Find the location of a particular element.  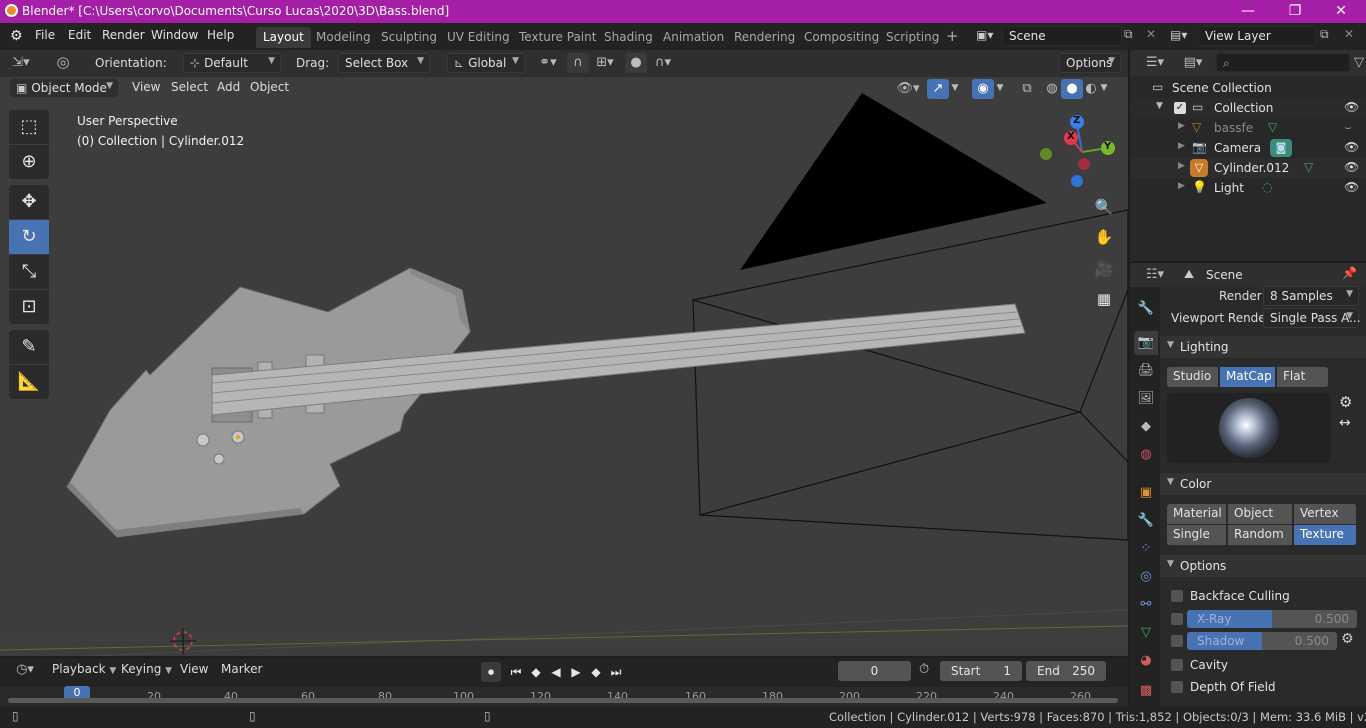

view-layer-tab-icon: 🖼 is located at coordinates (1146, 399).